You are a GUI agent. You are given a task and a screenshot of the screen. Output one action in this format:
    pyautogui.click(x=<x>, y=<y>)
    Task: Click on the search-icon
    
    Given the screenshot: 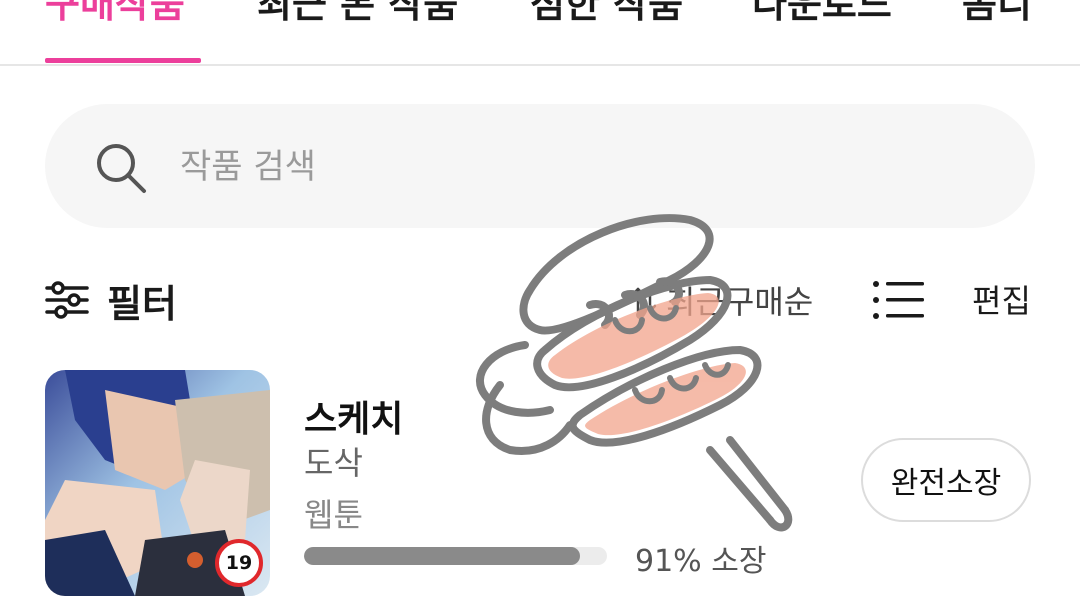 What is the action you would take?
    pyautogui.click(x=121, y=168)
    